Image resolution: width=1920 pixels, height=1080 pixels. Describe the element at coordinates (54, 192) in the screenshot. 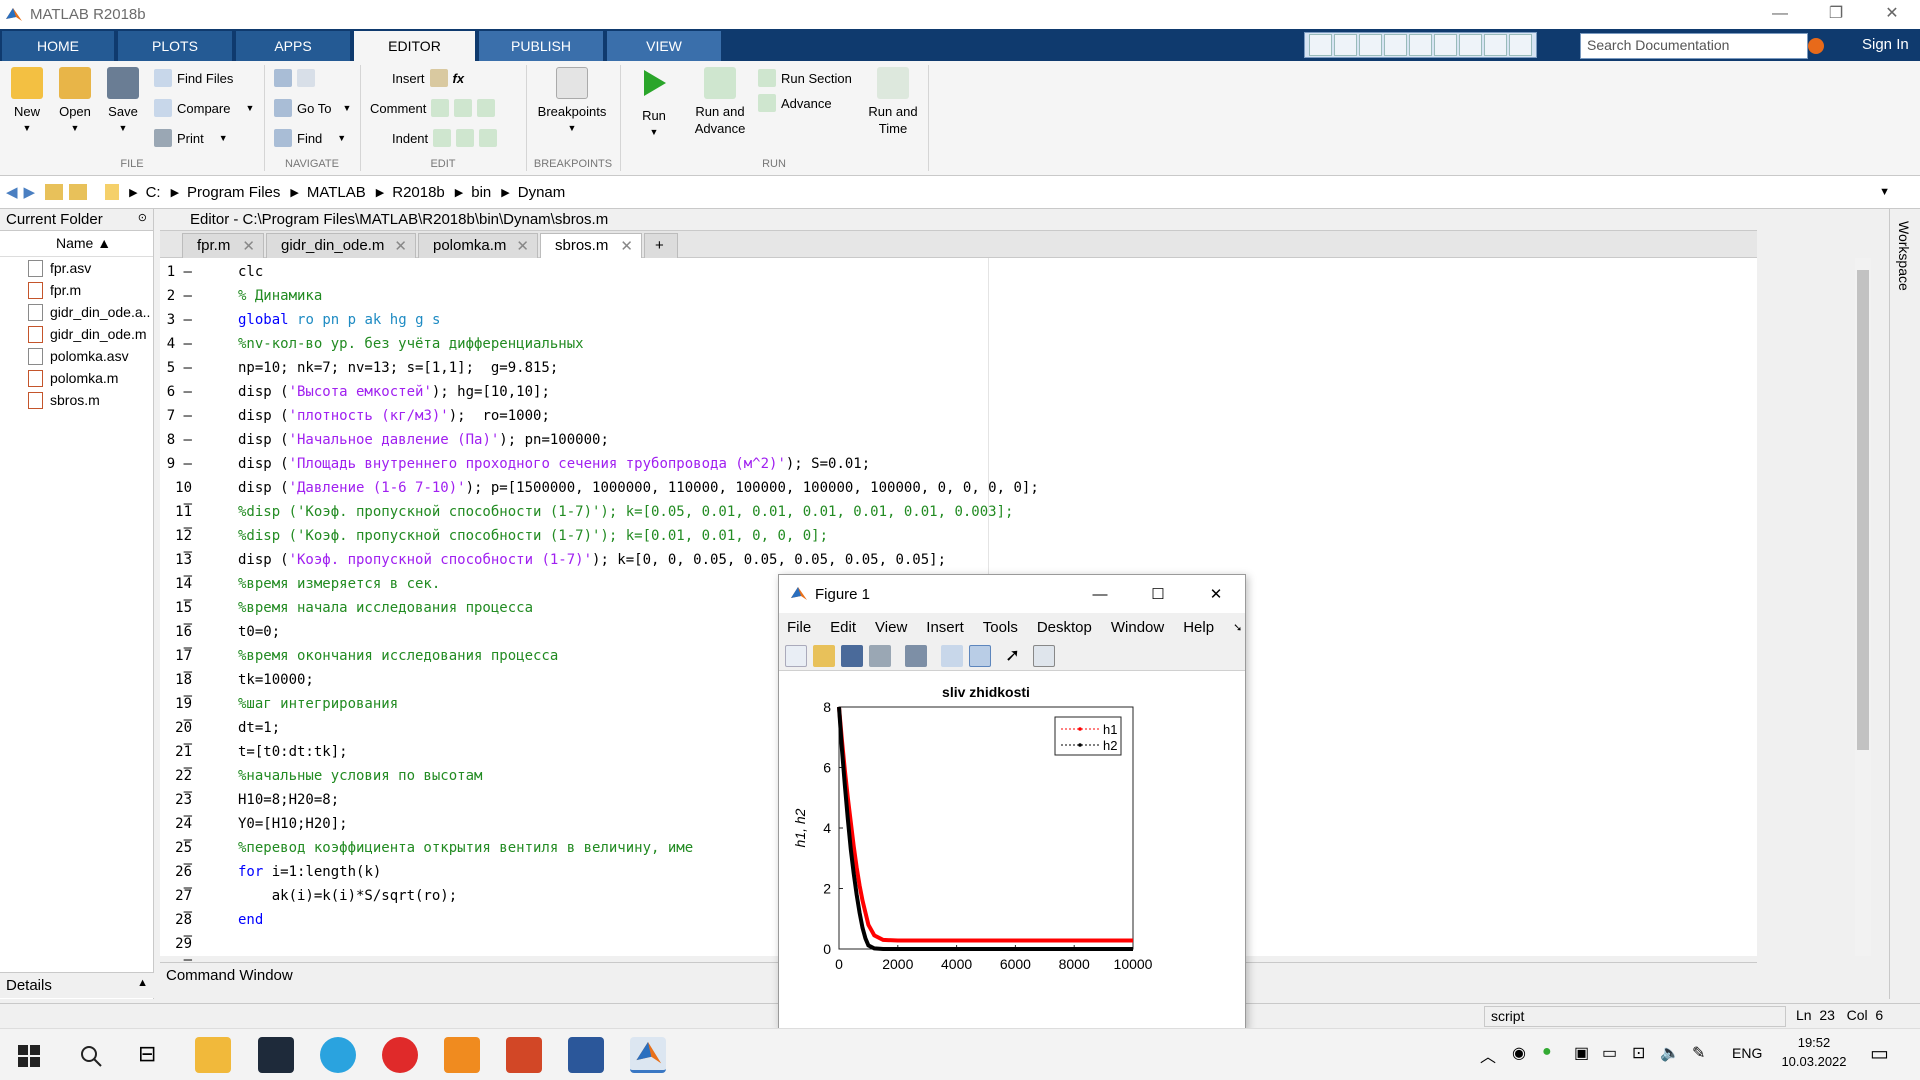

I see `up-folder-icon` at that location.